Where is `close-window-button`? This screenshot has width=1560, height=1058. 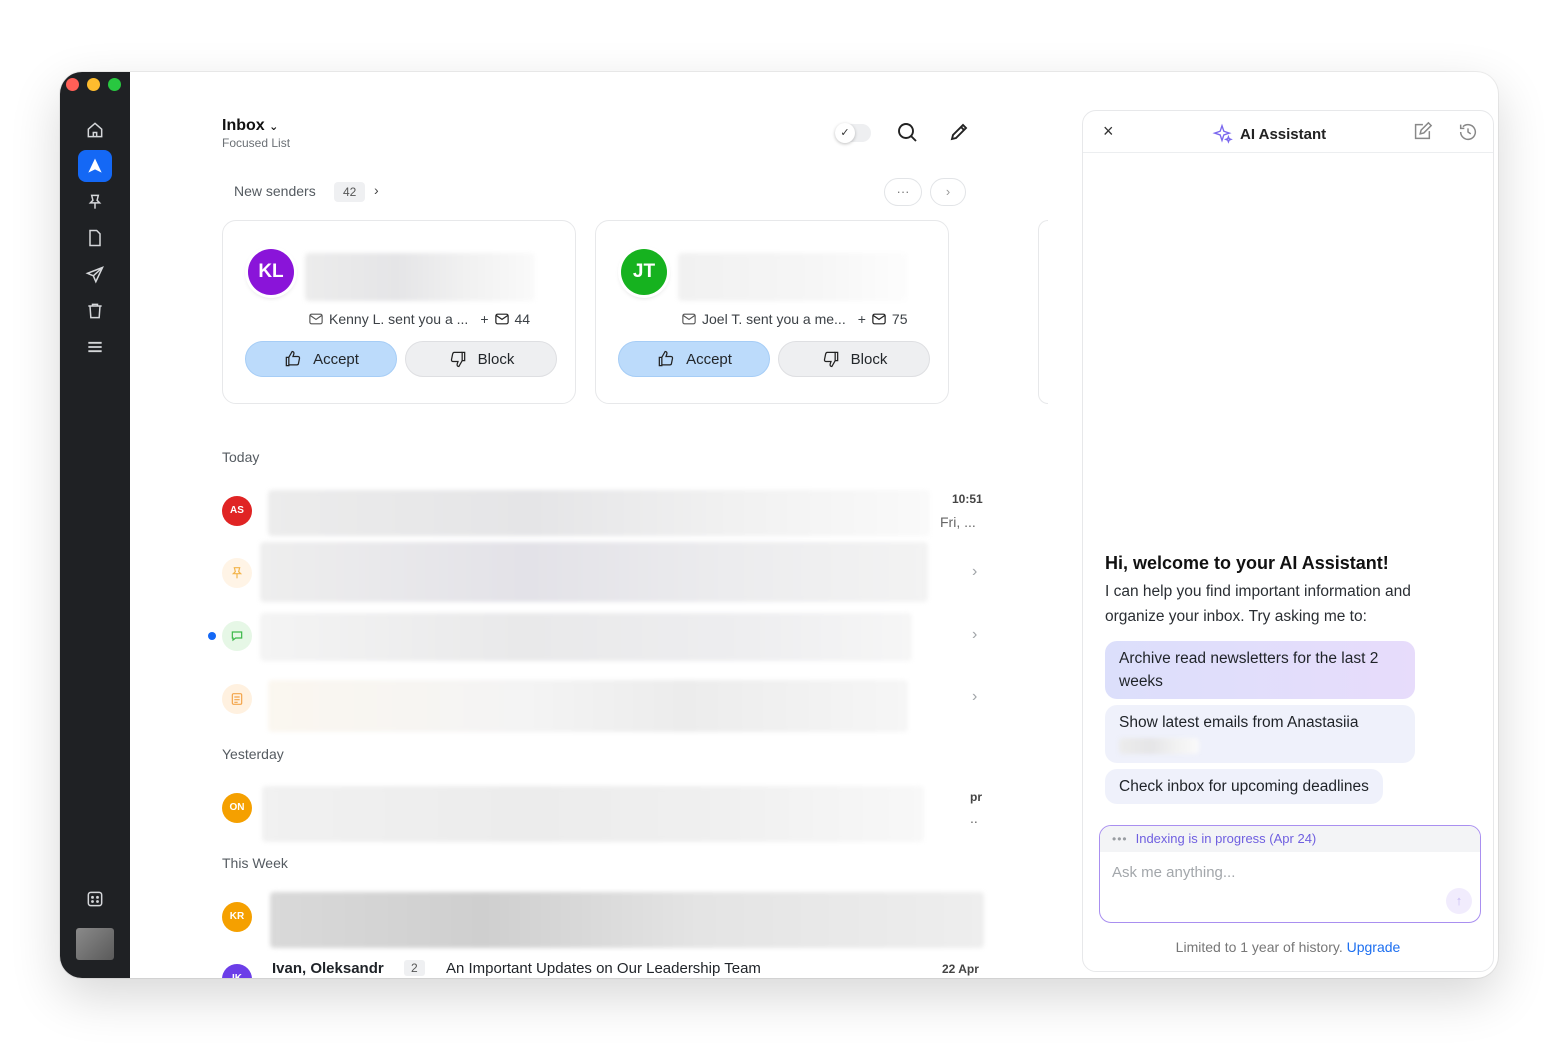
close-window-button is located at coordinates (72, 84).